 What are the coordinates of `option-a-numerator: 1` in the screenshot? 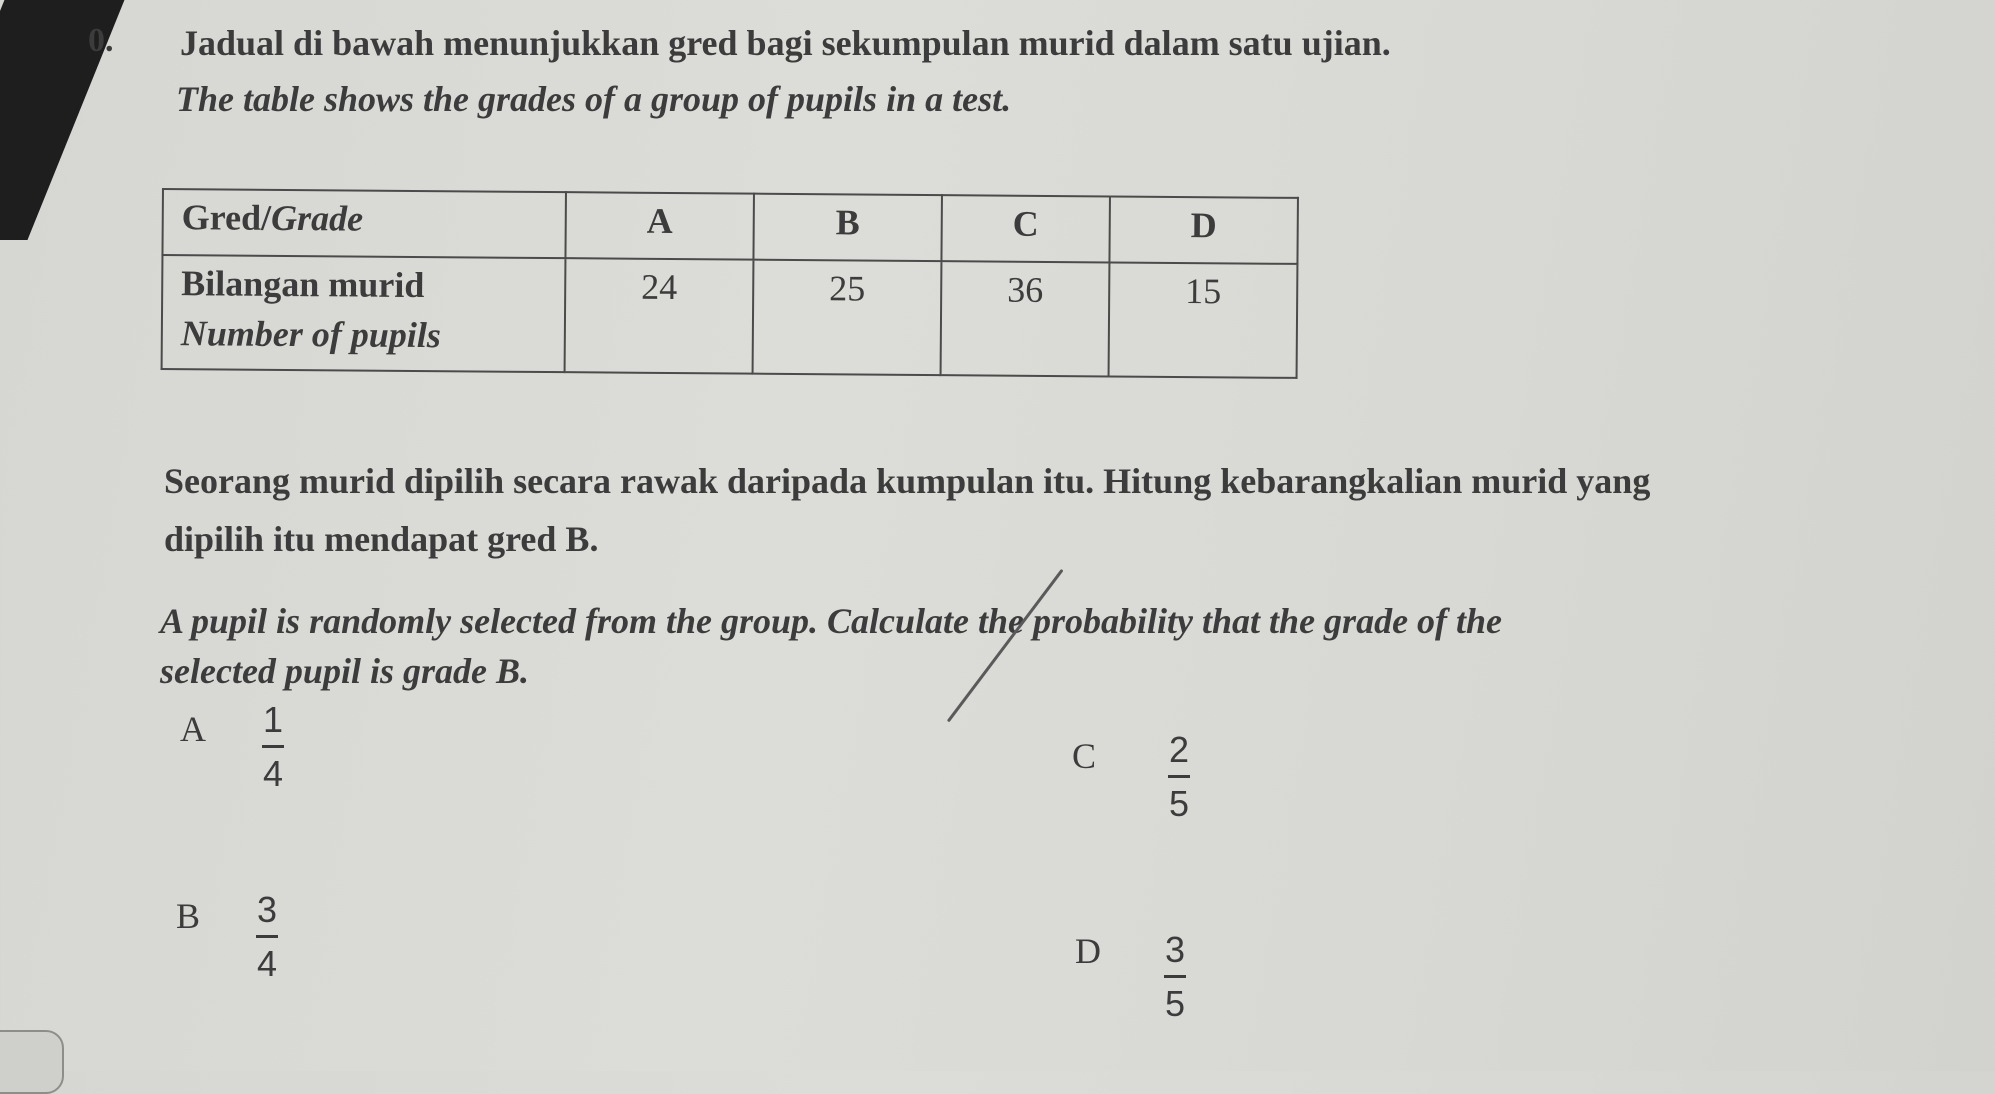 It's located at (273, 719).